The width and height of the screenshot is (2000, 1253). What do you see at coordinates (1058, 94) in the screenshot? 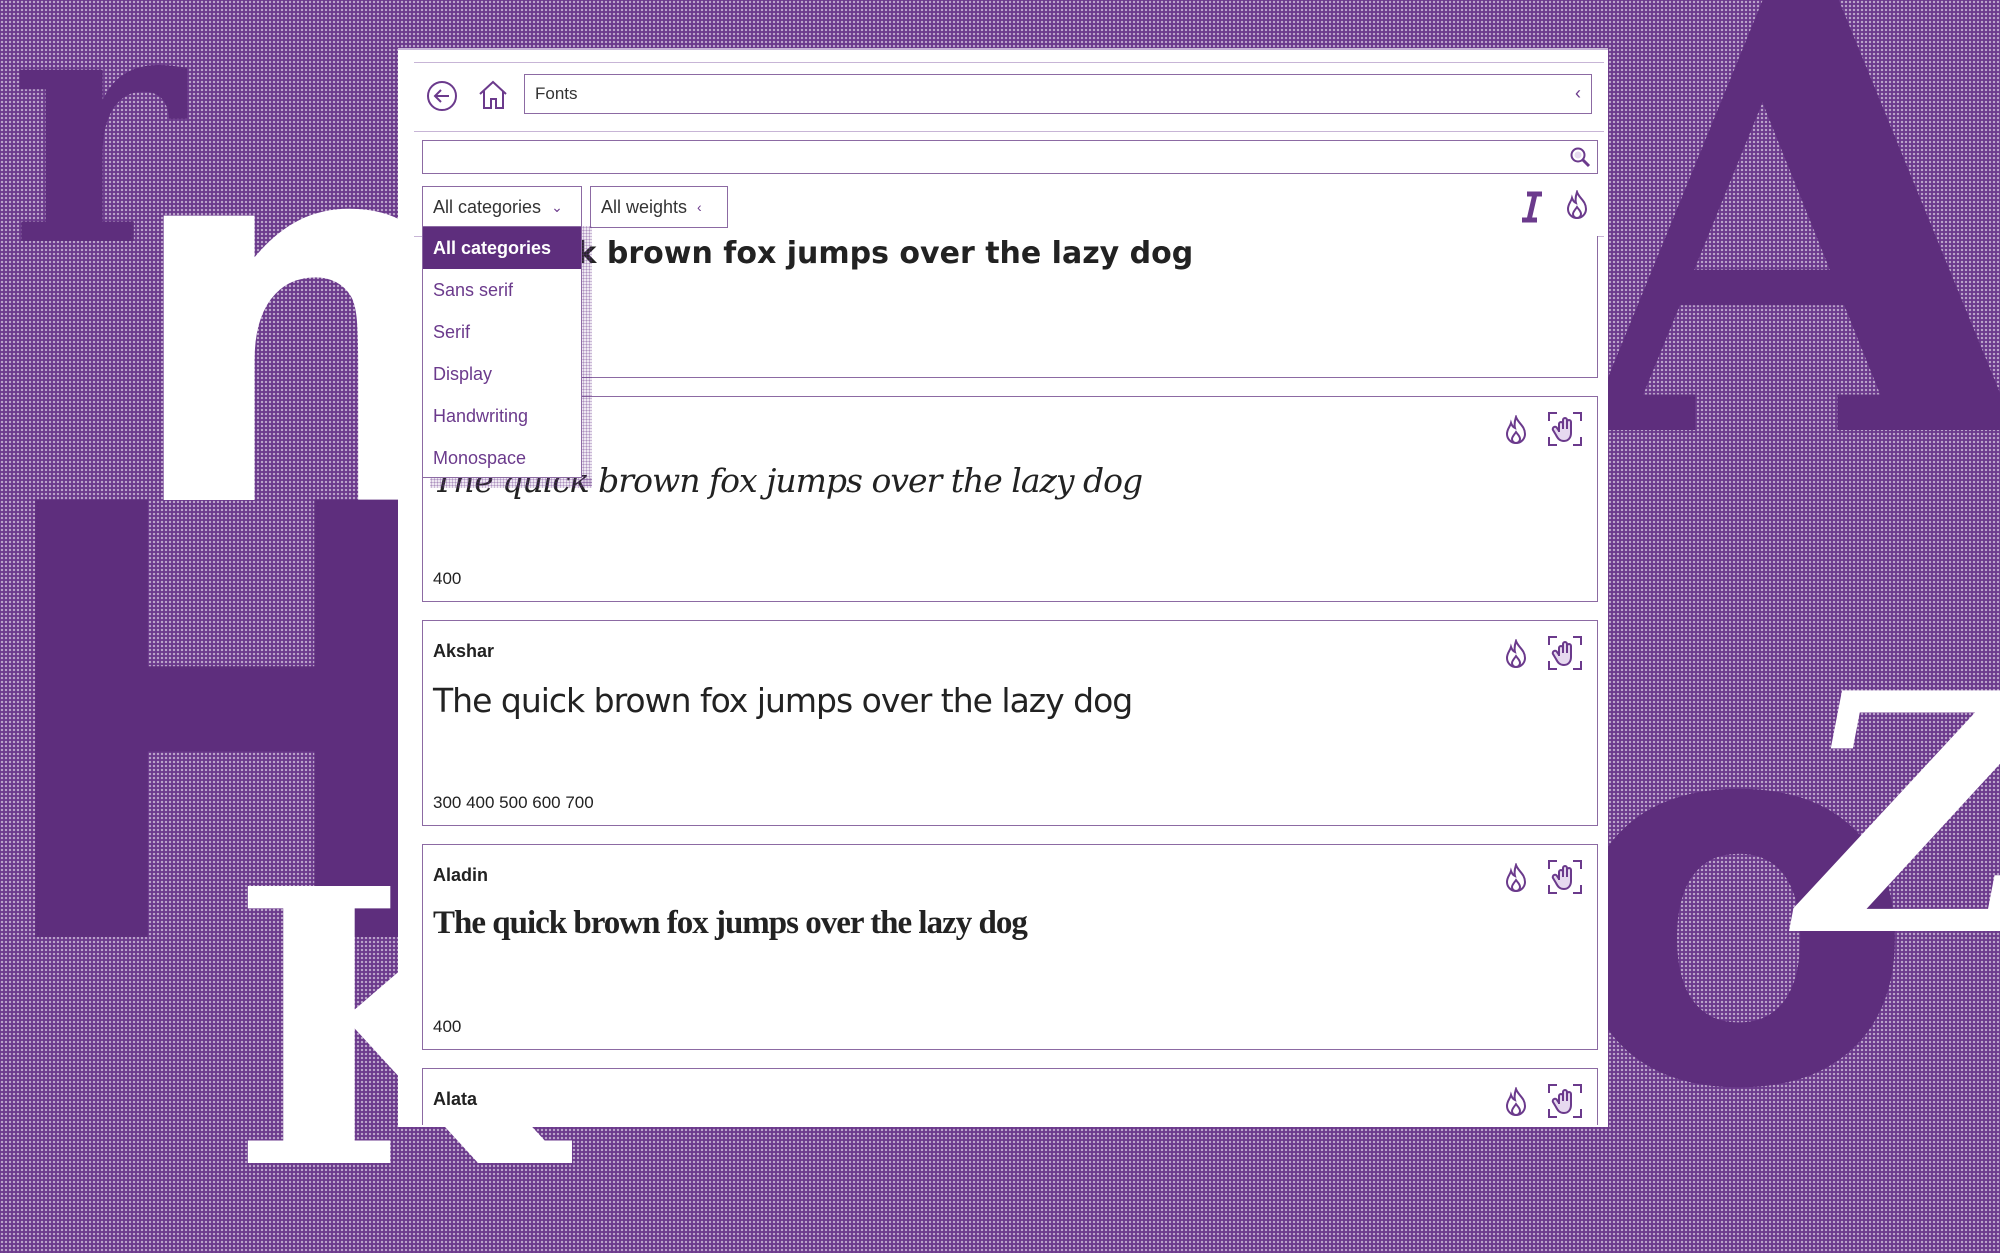
I see `address-field: Fonts ‹` at bounding box center [1058, 94].